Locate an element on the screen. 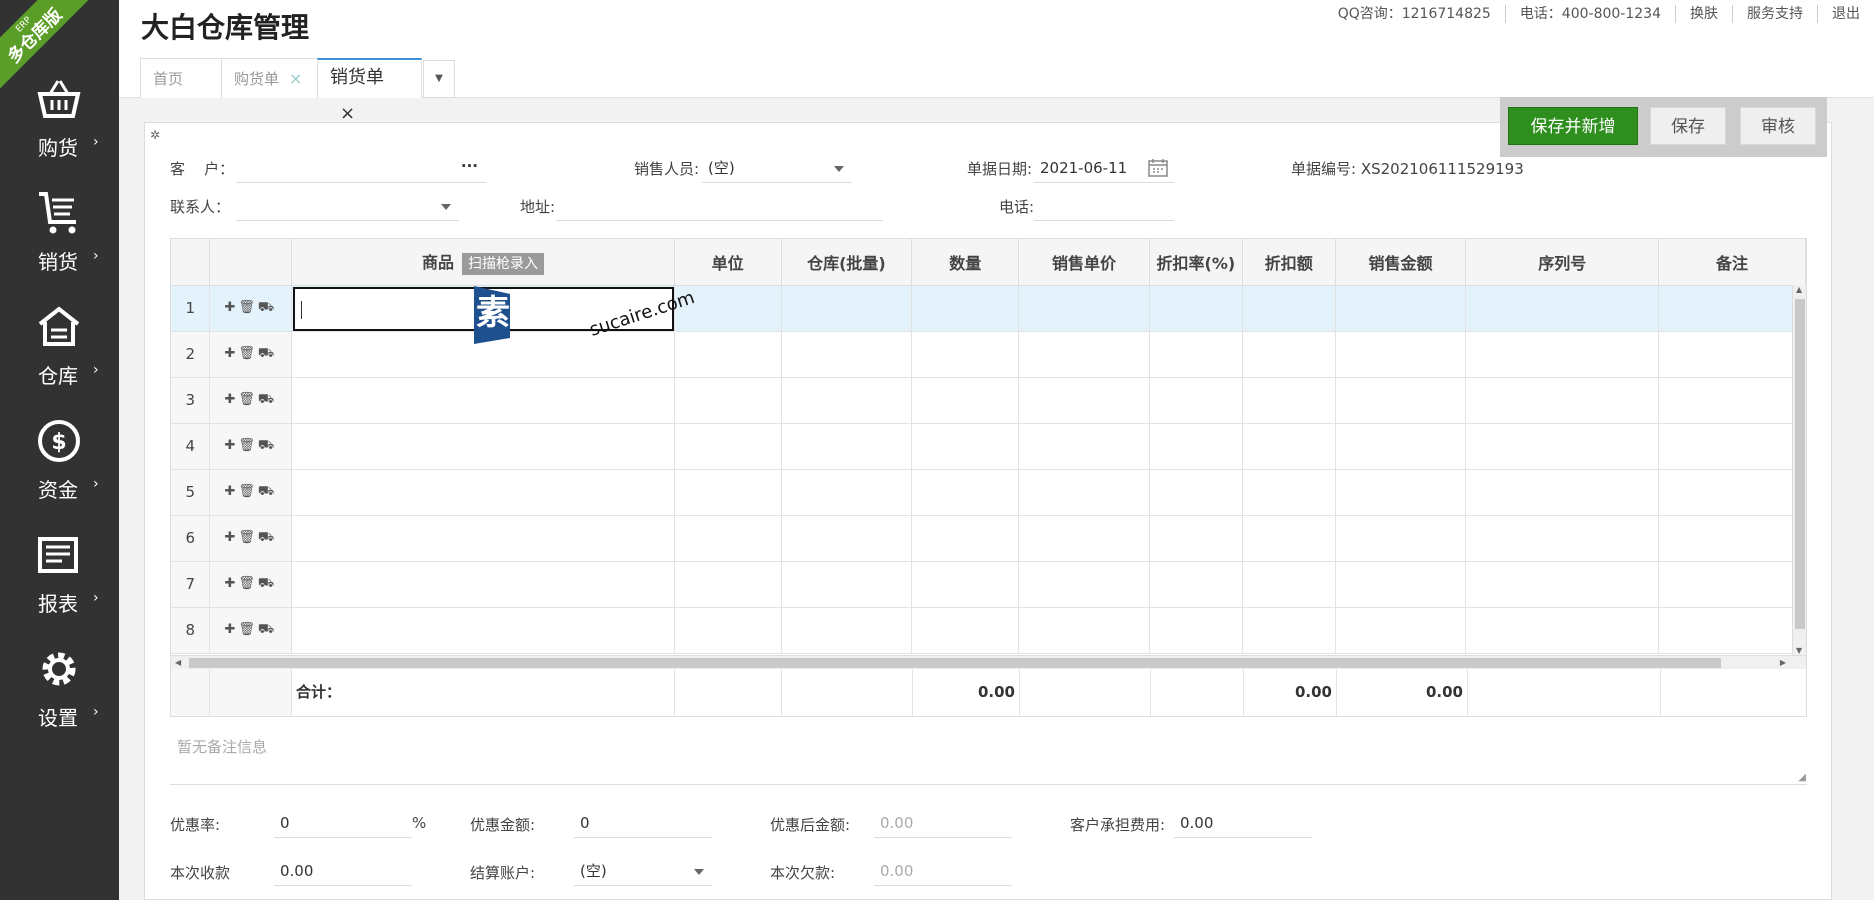  received-field: 0.00 is located at coordinates (343, 871).